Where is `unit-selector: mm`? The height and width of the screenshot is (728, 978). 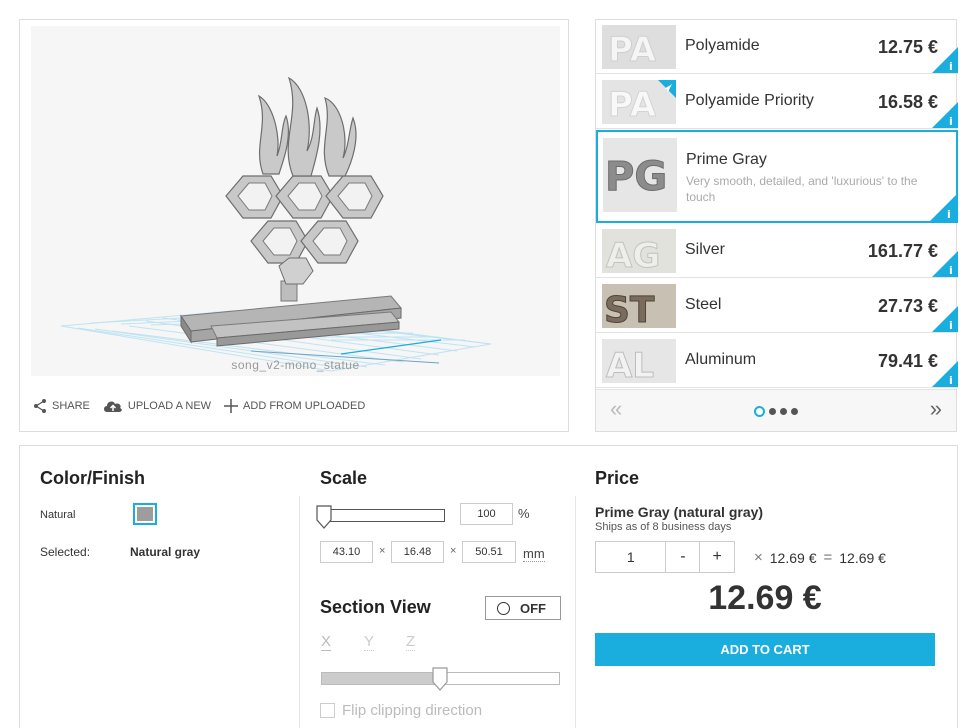 unit-selector: mm is located at coordinates (534, 554).